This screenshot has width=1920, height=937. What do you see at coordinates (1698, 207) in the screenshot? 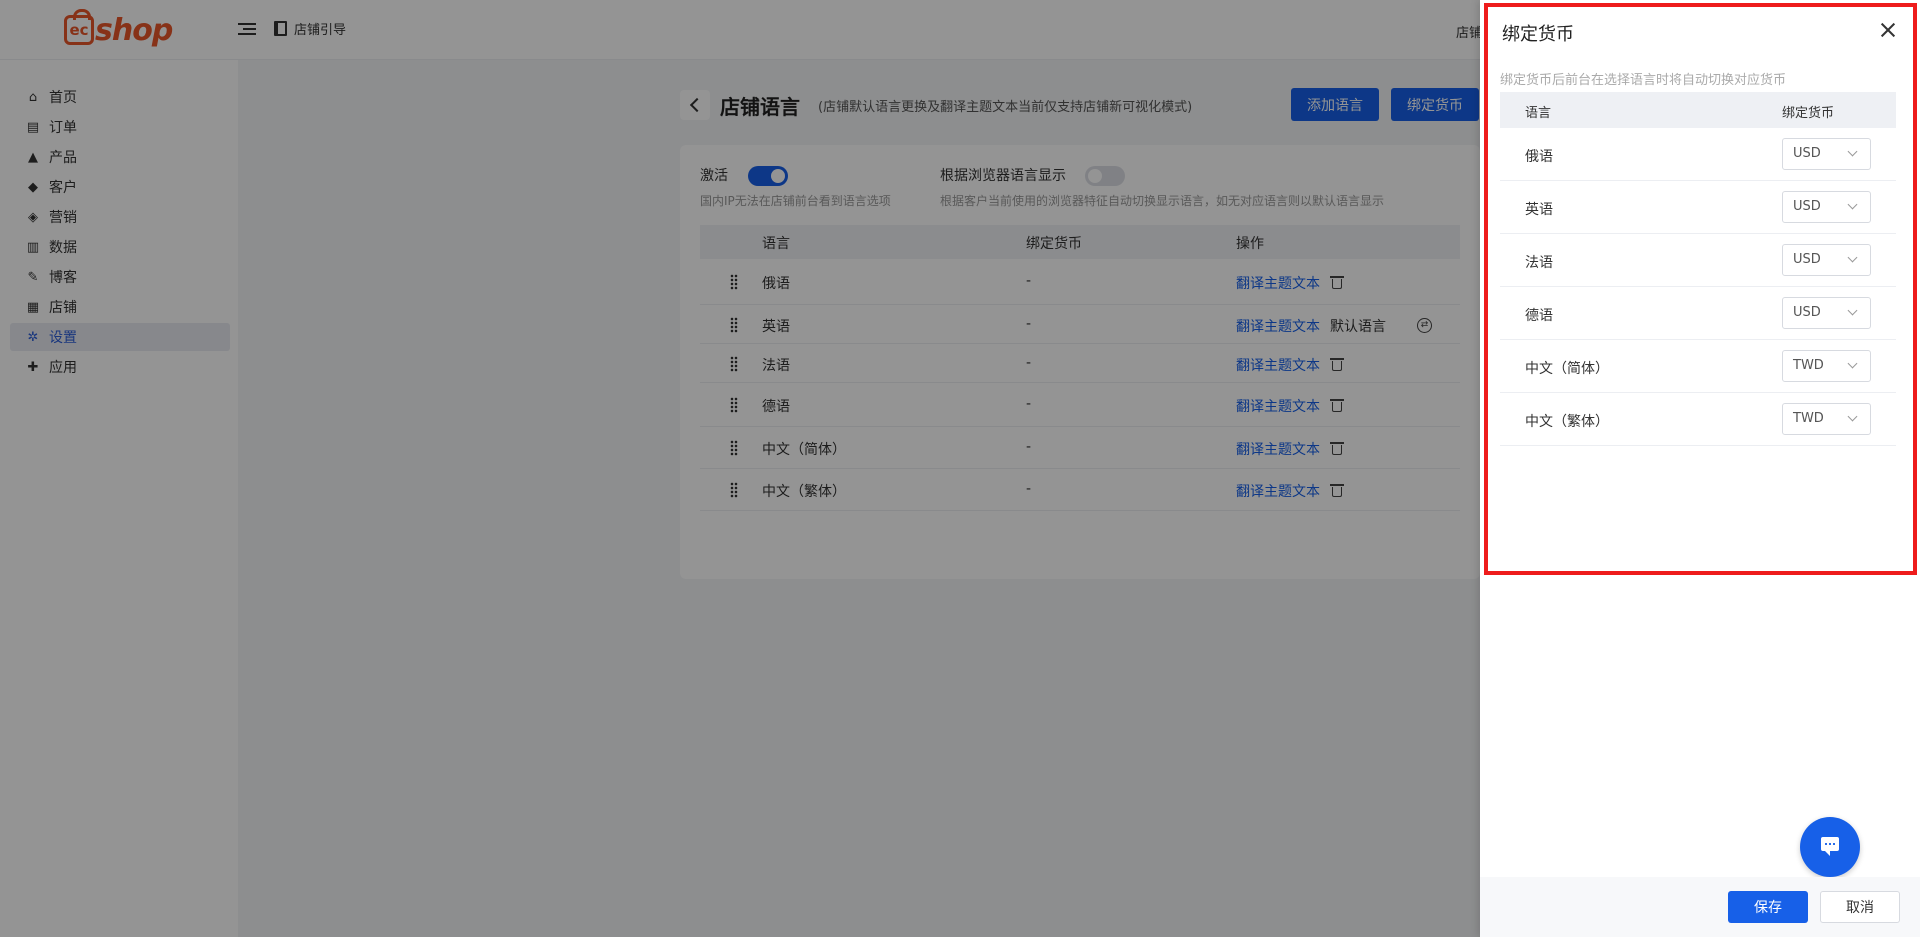
I see `currency-row: 英语 USD` at bounding box center [1698, 207].